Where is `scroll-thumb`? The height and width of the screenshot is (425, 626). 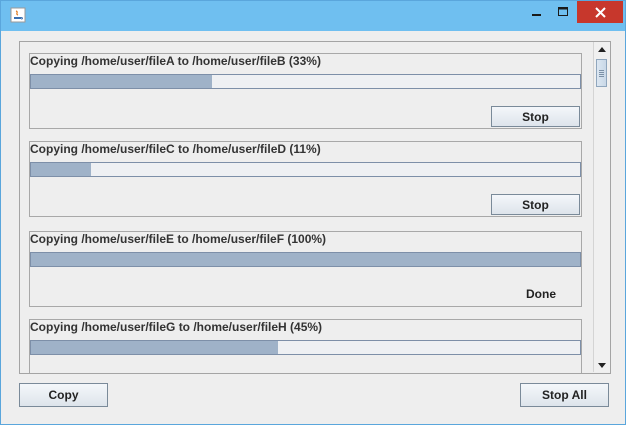 scroll-thumb is located at coordinates (601, 73).